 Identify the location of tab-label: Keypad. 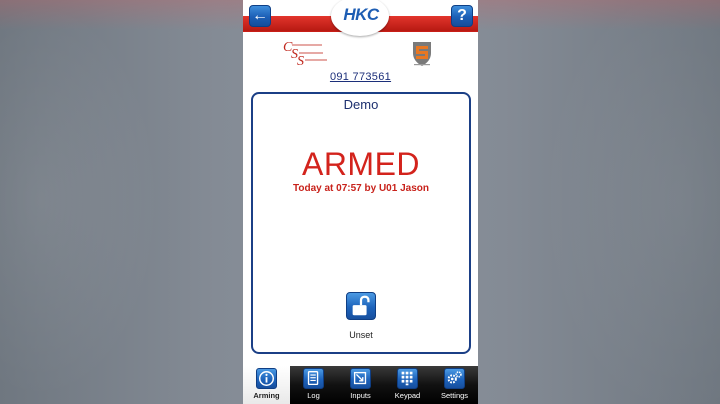
(407, 395).